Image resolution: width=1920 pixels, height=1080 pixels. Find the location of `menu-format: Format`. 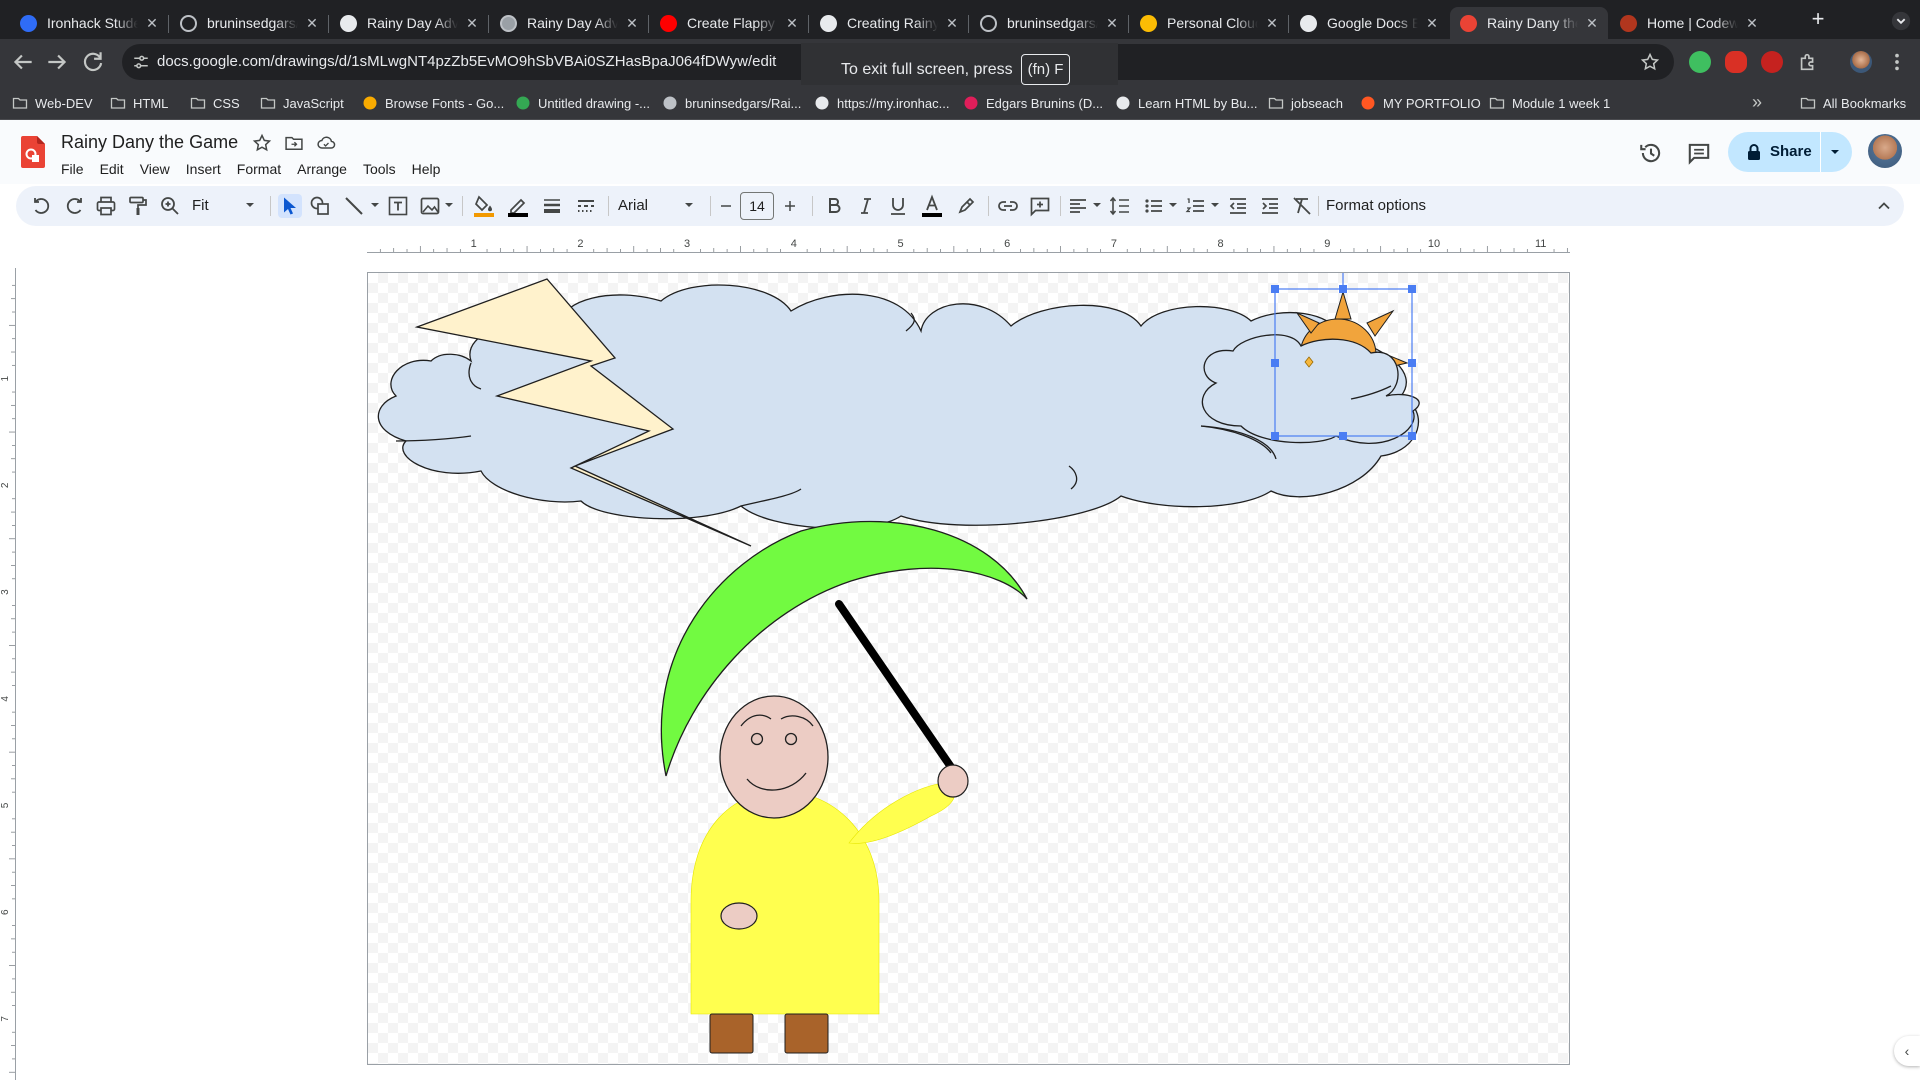

menu-format: Format is located at coordinates (259, 169).